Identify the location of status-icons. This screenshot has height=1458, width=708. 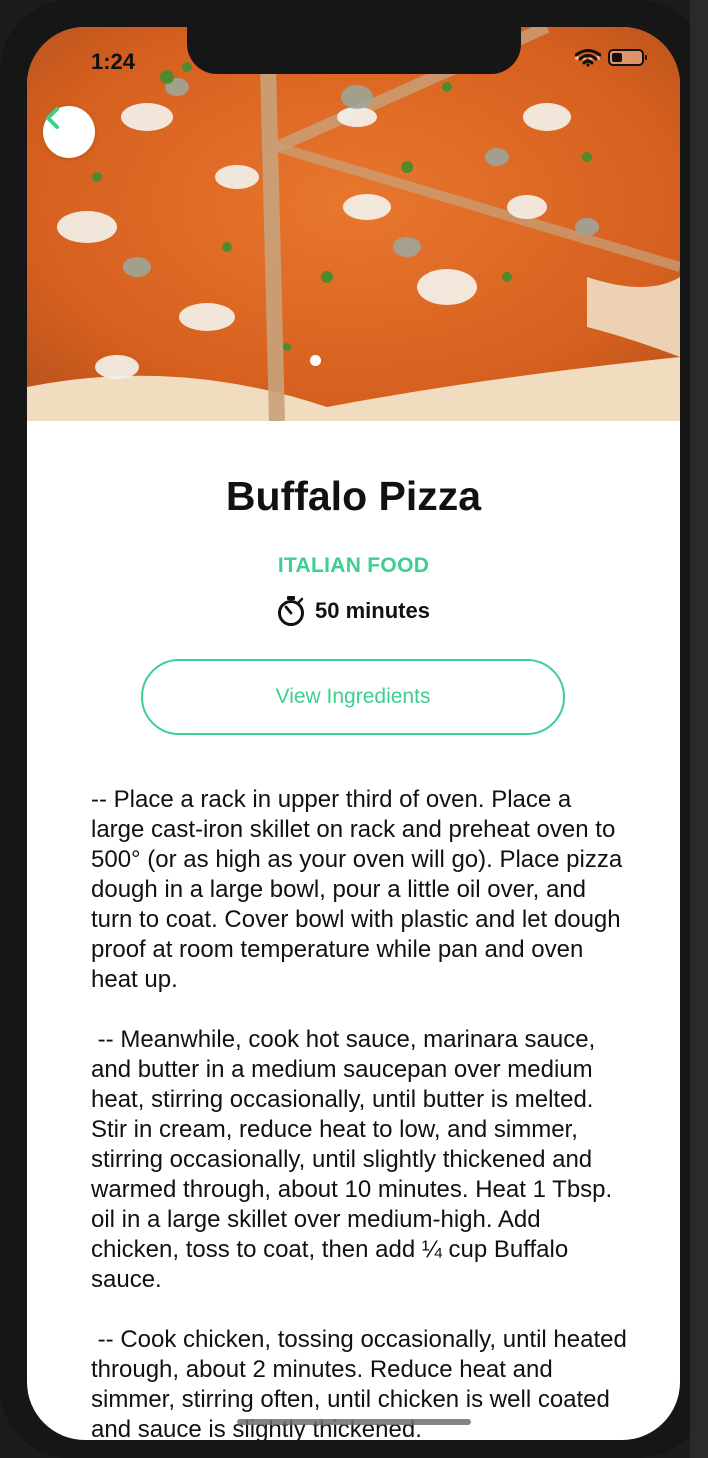
(611, 58).